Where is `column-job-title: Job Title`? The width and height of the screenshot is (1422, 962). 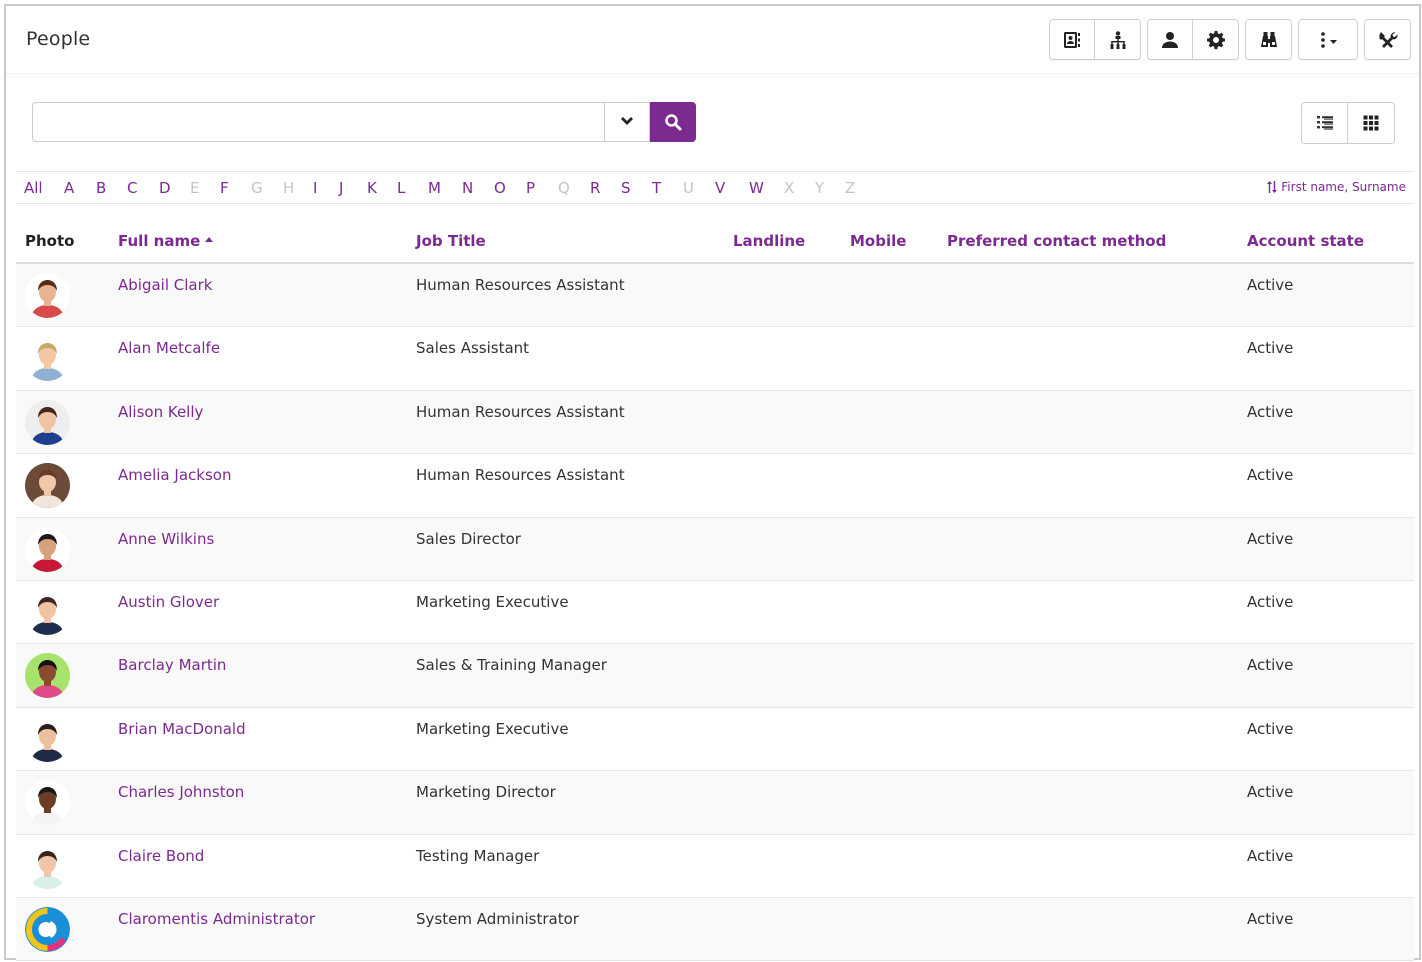 column-job-title: Job Title is located at coordinates (451, 241).